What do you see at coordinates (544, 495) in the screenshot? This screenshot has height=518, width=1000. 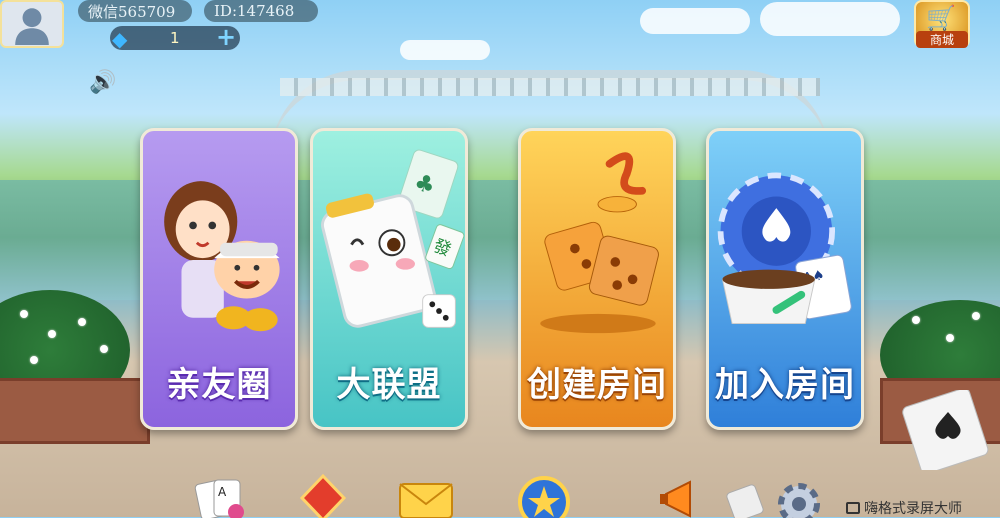 I see `star-badge-icon` at bounding box center [544, 495].